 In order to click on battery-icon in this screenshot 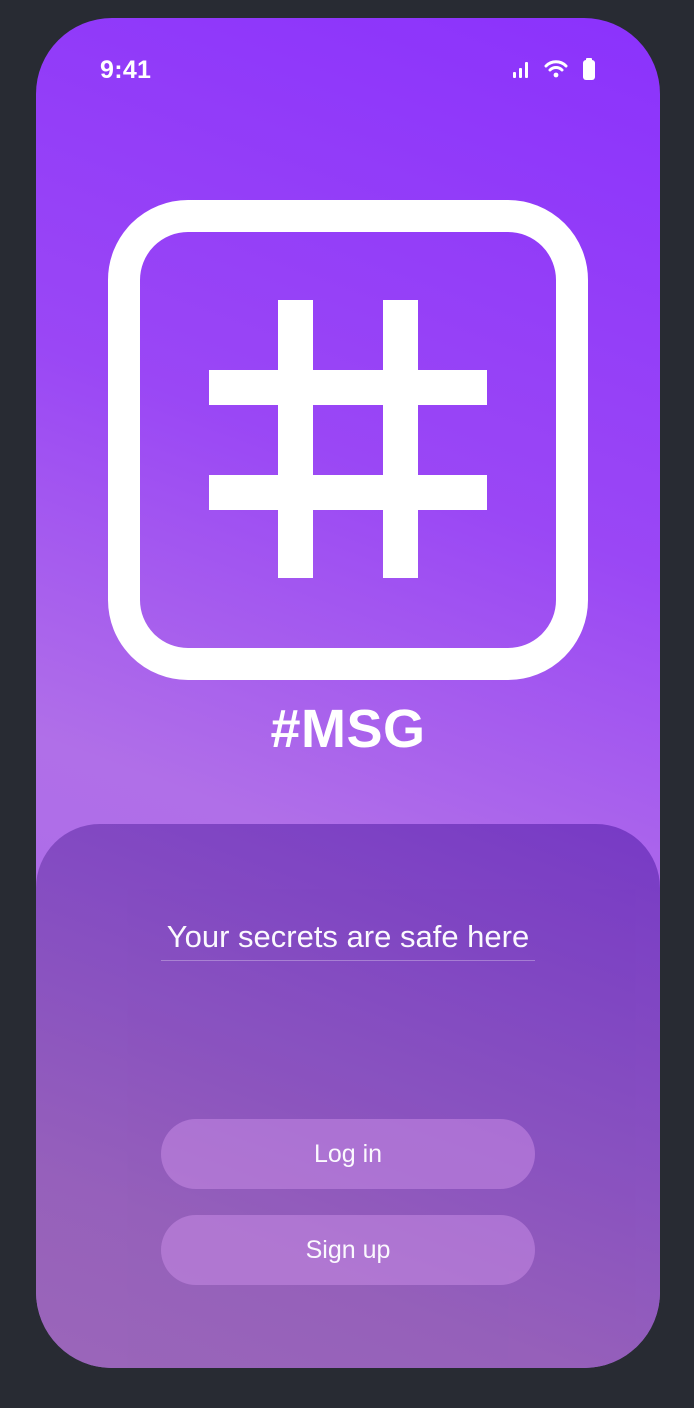, I will do `click(589, 69)`.